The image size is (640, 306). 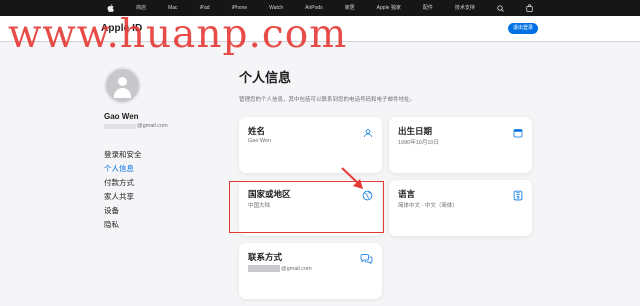 What do you see at coordinates (159, 211) in the screenshot?
I see `sidebar-item-devices: 设备` at bounding box center [159, 211].